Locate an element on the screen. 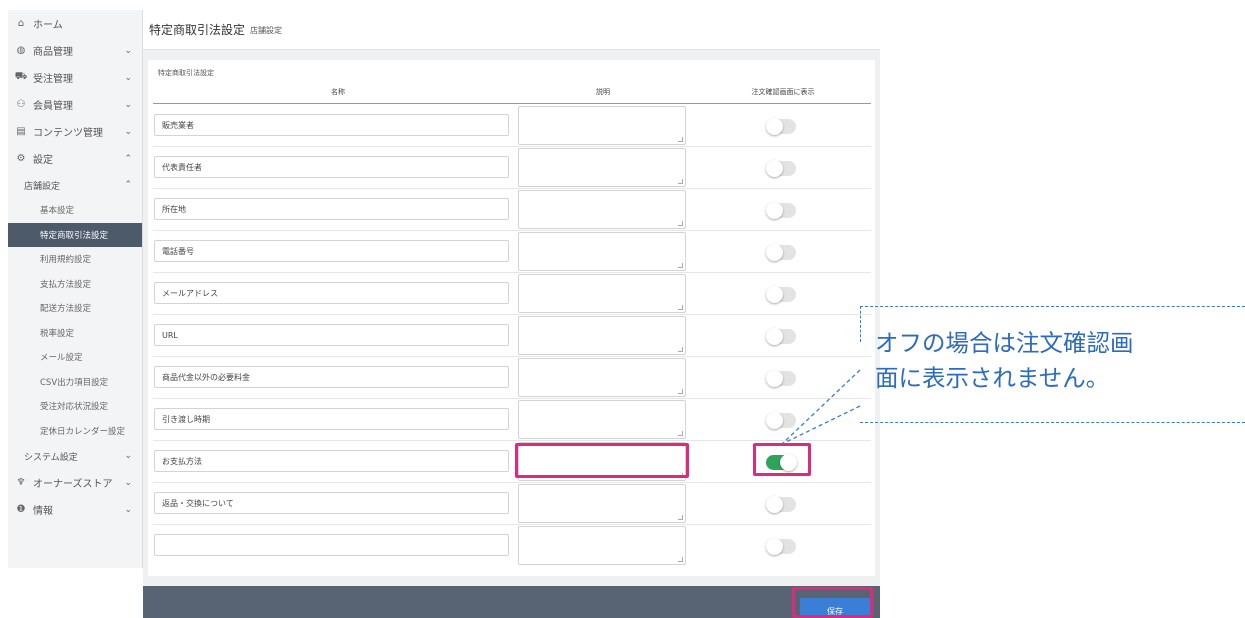  footer-bar: 保存 is located at coordinates (511, 602).